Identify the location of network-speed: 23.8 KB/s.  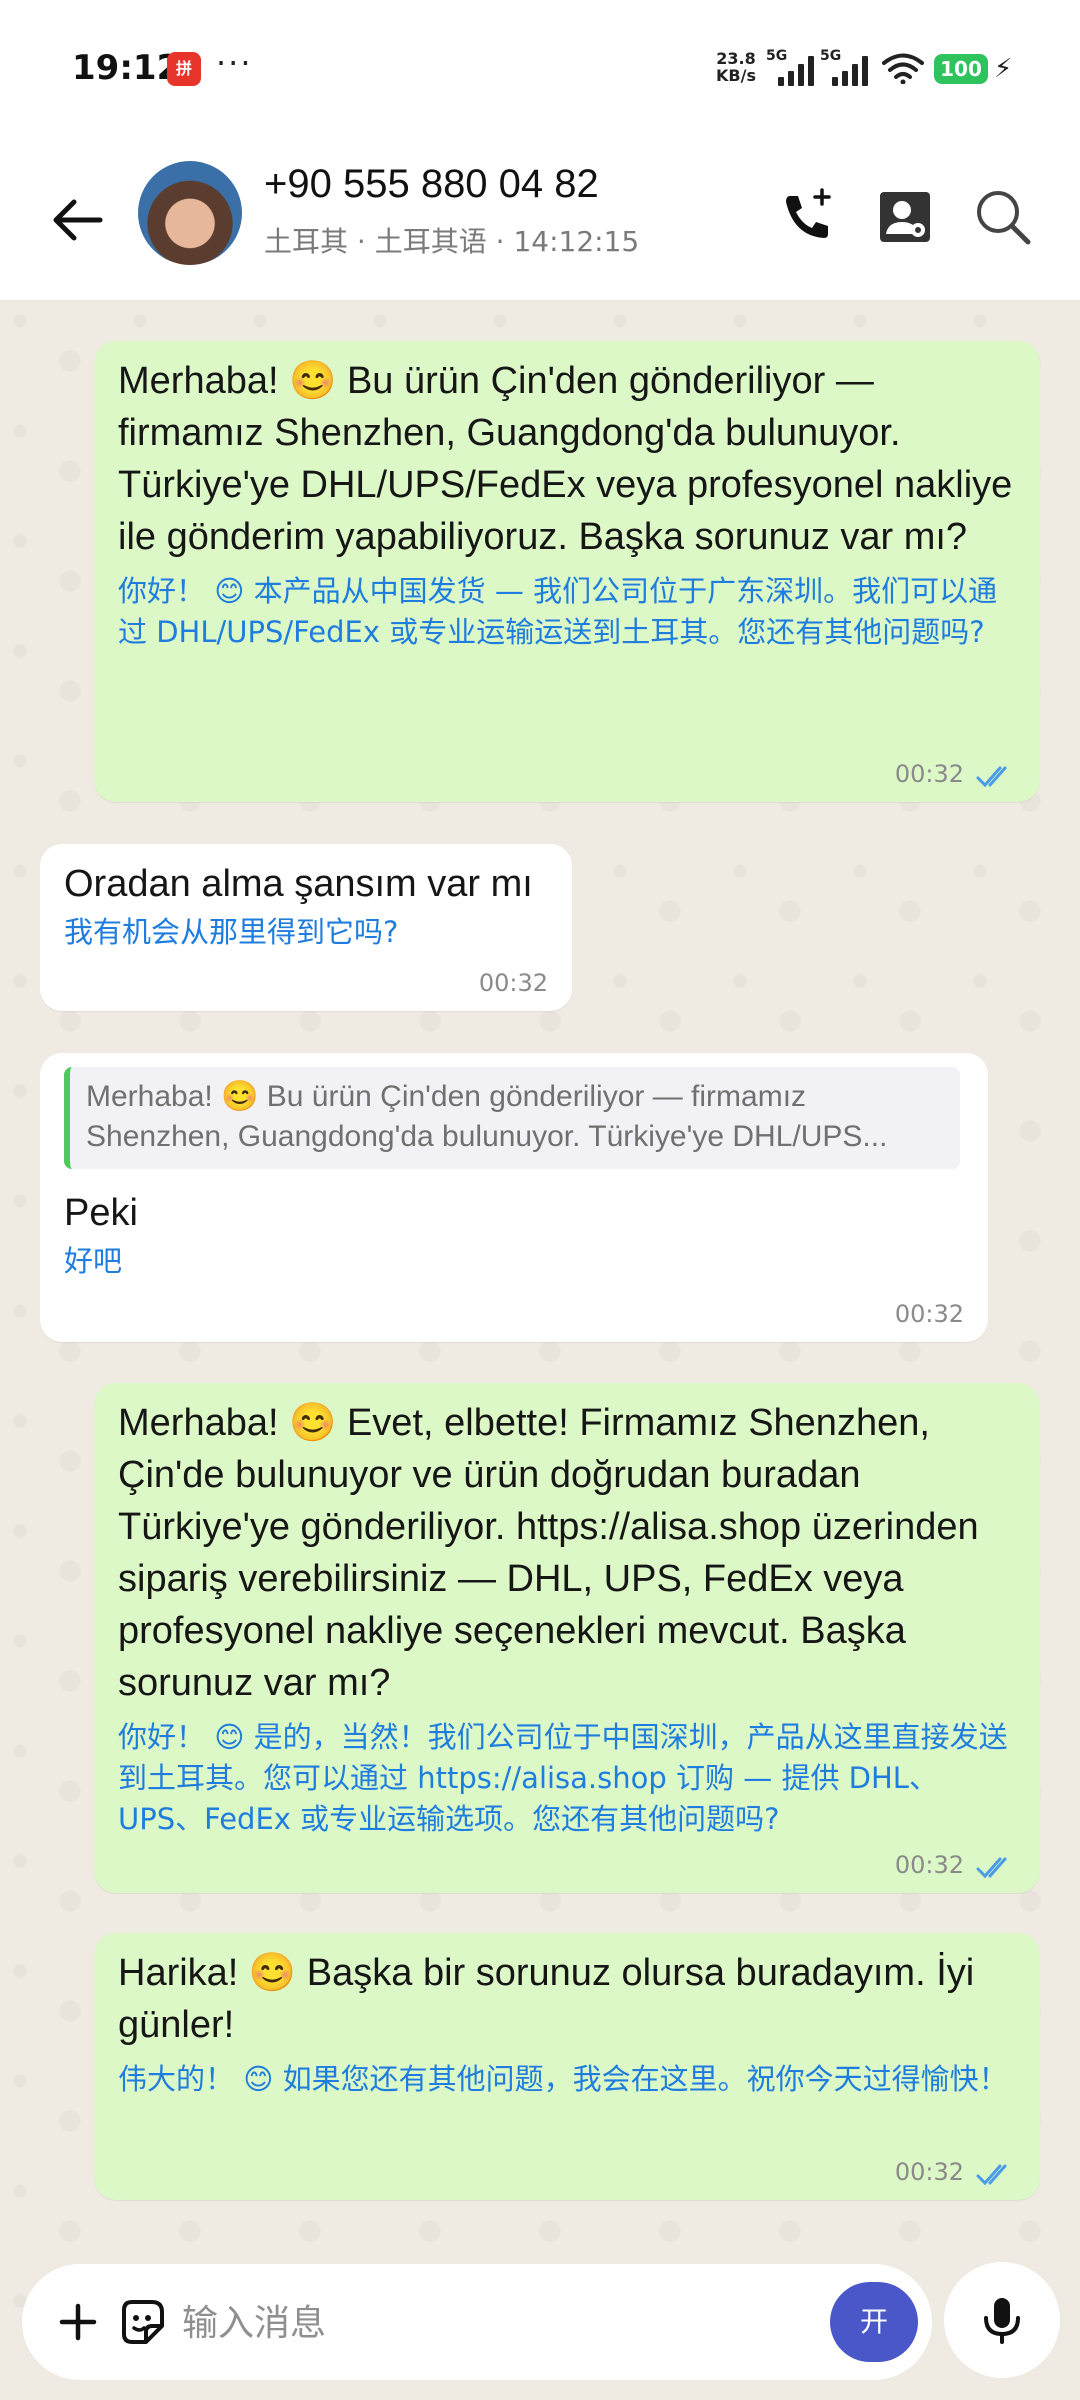
(736, 67).